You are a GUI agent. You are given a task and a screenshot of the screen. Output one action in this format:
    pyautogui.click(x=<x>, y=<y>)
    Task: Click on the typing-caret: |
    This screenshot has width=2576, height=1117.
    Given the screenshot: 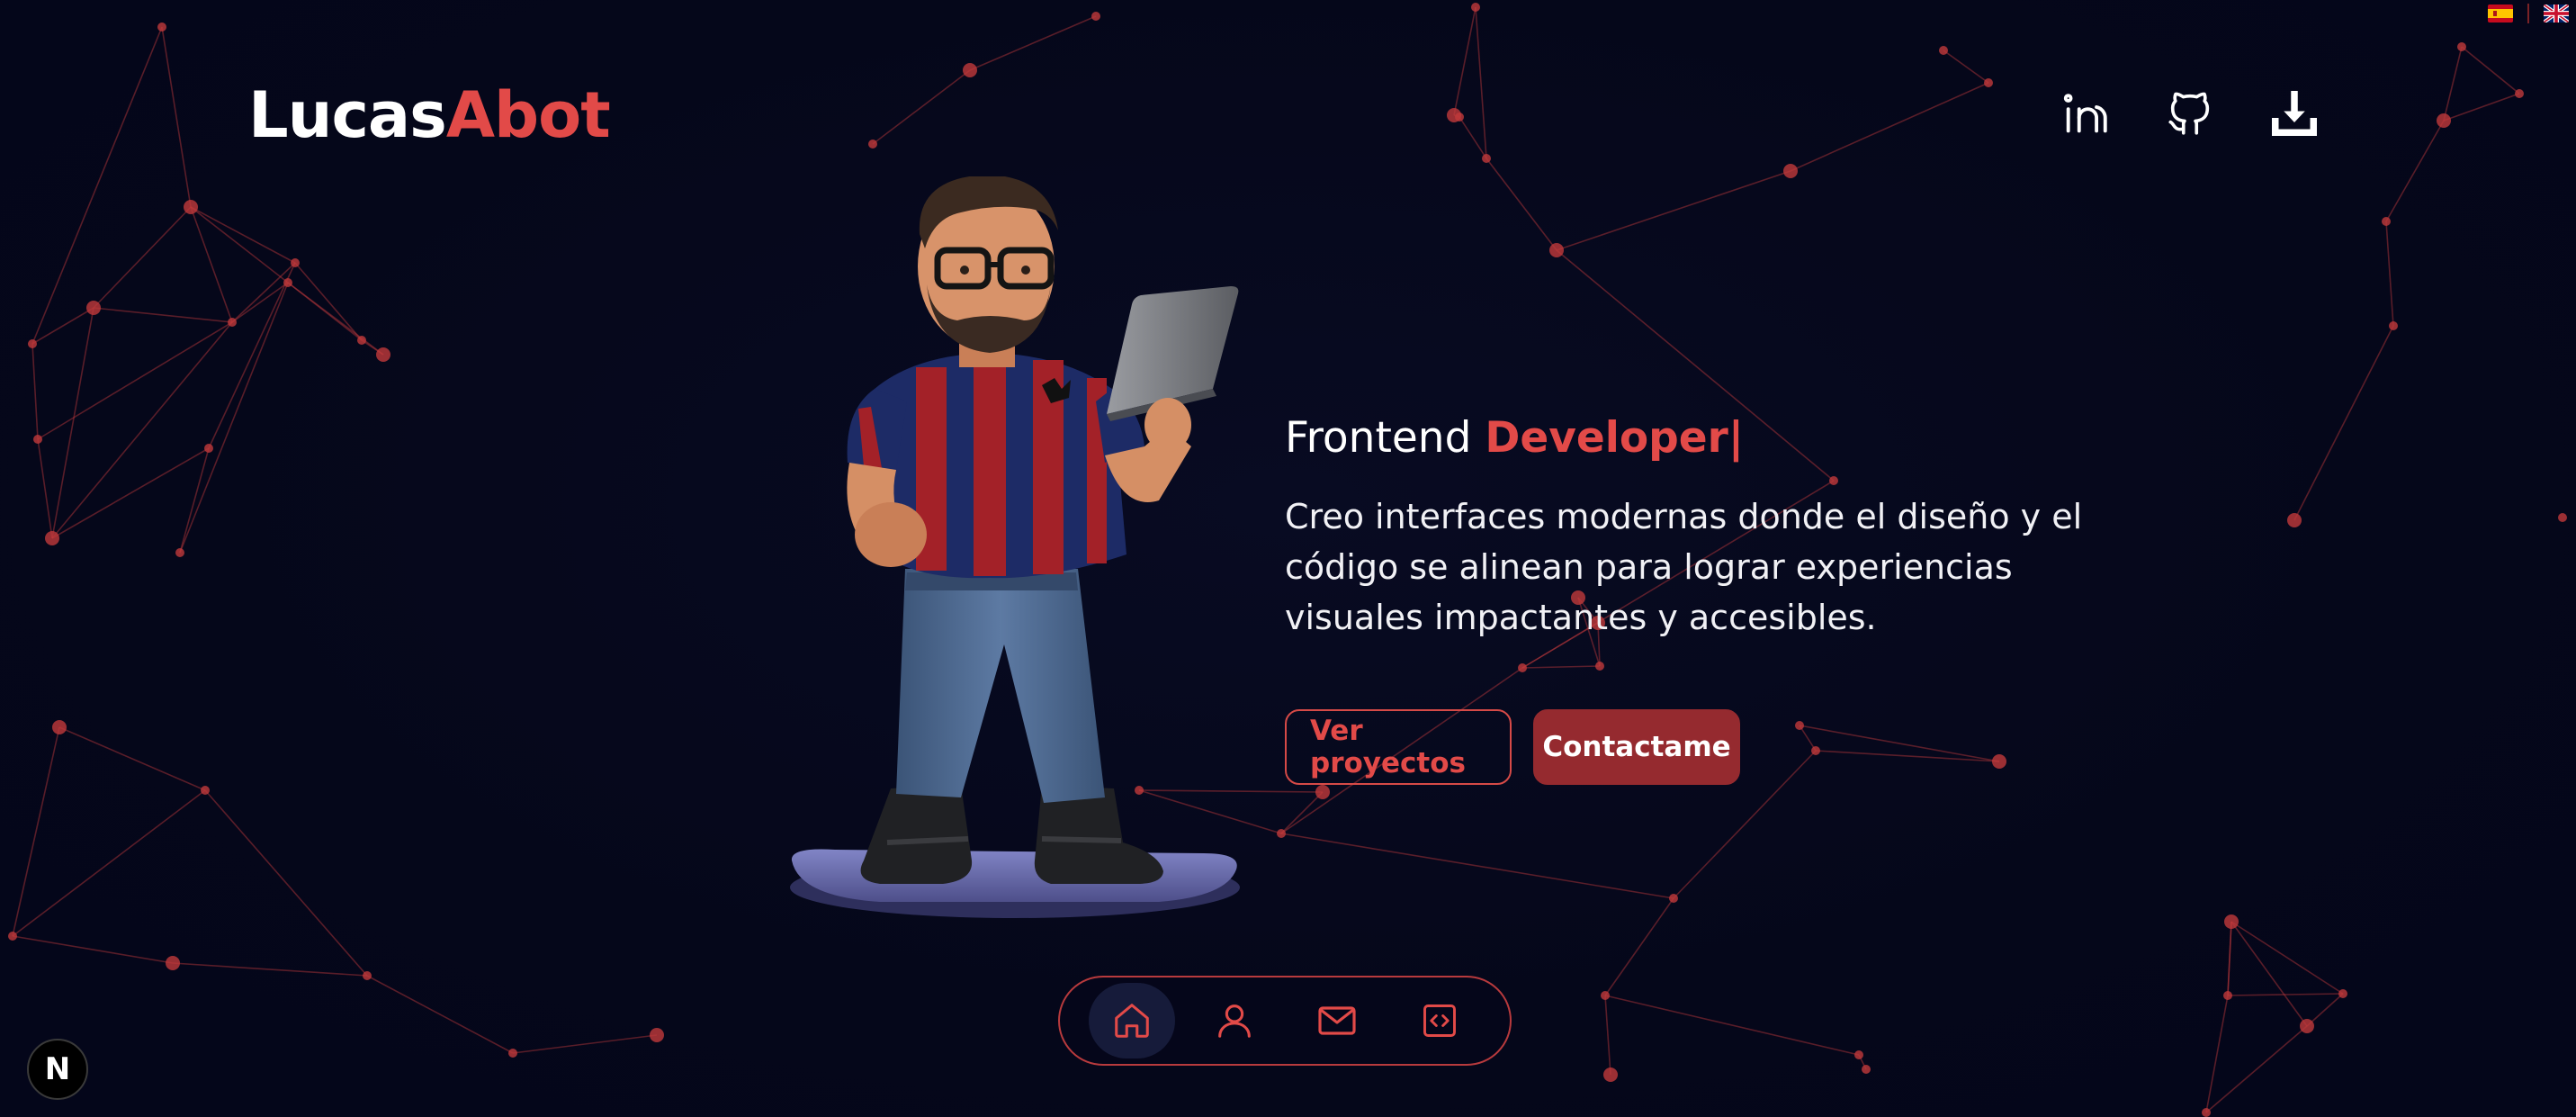 What is the action you would take?
    pyautogui.click(x=1737, y=438)
    